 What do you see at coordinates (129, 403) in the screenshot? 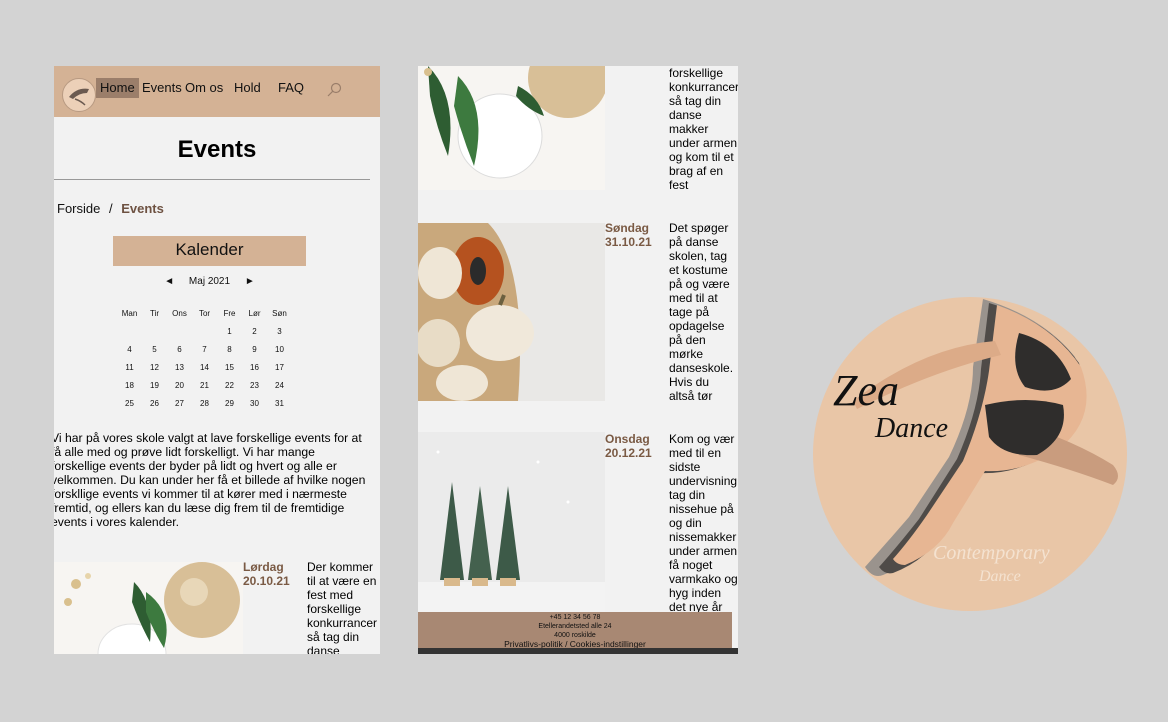
I see `calendar-day: 25` at bounding box center [129, 403].